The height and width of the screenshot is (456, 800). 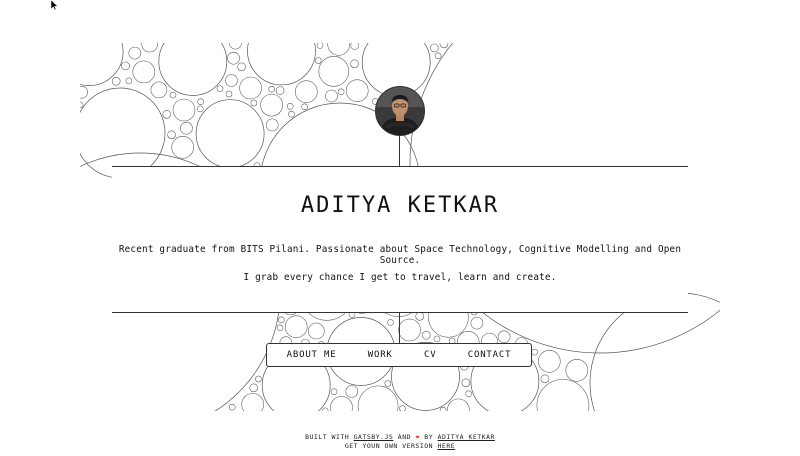 I want to click on nav-about-me: ABOUT ME, so click(x=312, y=355).